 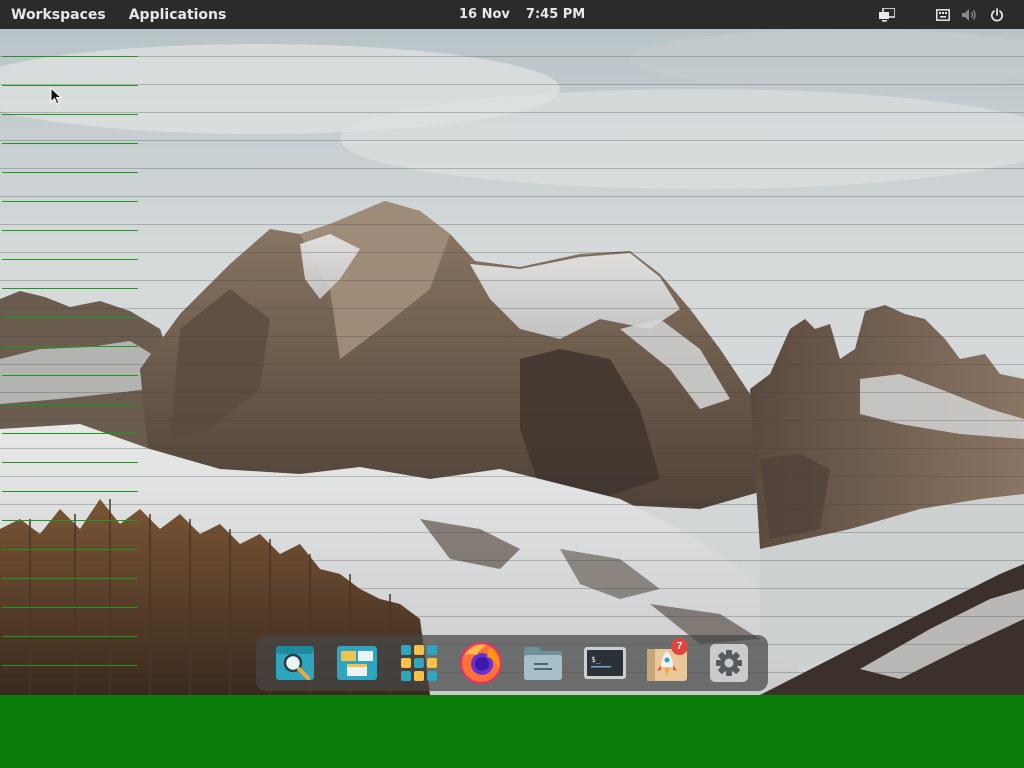 What do you see at coordinates (887, 15) in the screenshot?
I see `display-icon` at bounding box center [887, 15].